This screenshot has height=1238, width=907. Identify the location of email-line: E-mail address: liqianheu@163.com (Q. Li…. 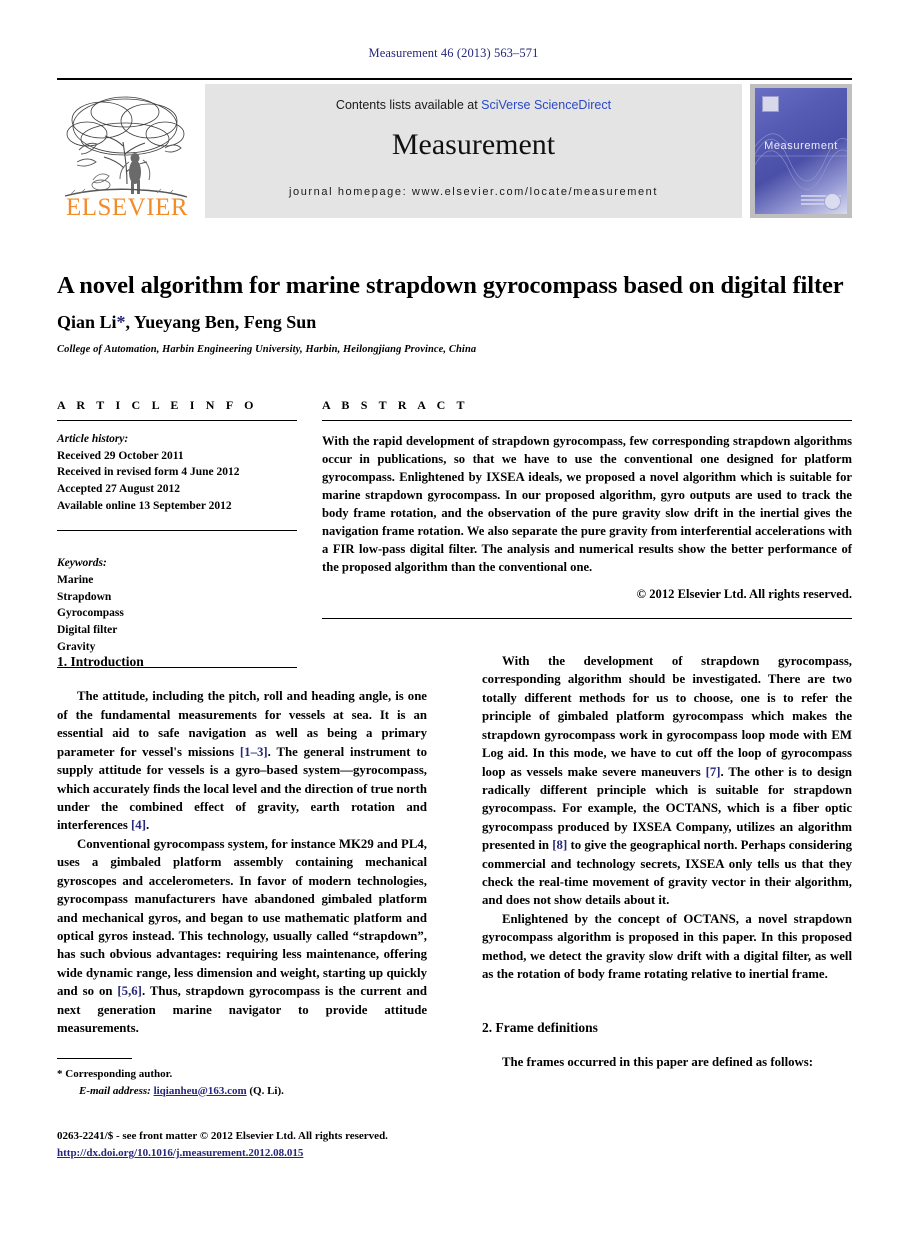
(242, 1091).